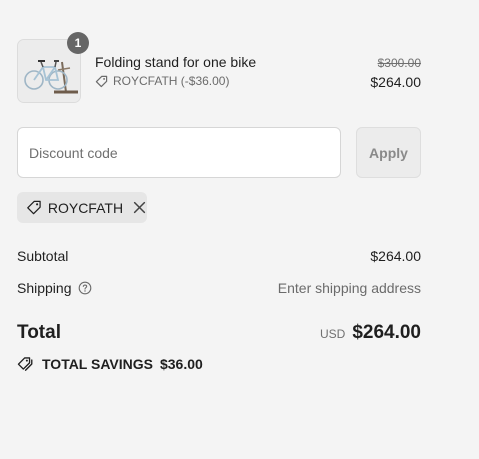  What do you see at coordinates (85, 288) in the screenshot?
I see `help-circle-icon` at bounding box center [85, 288].